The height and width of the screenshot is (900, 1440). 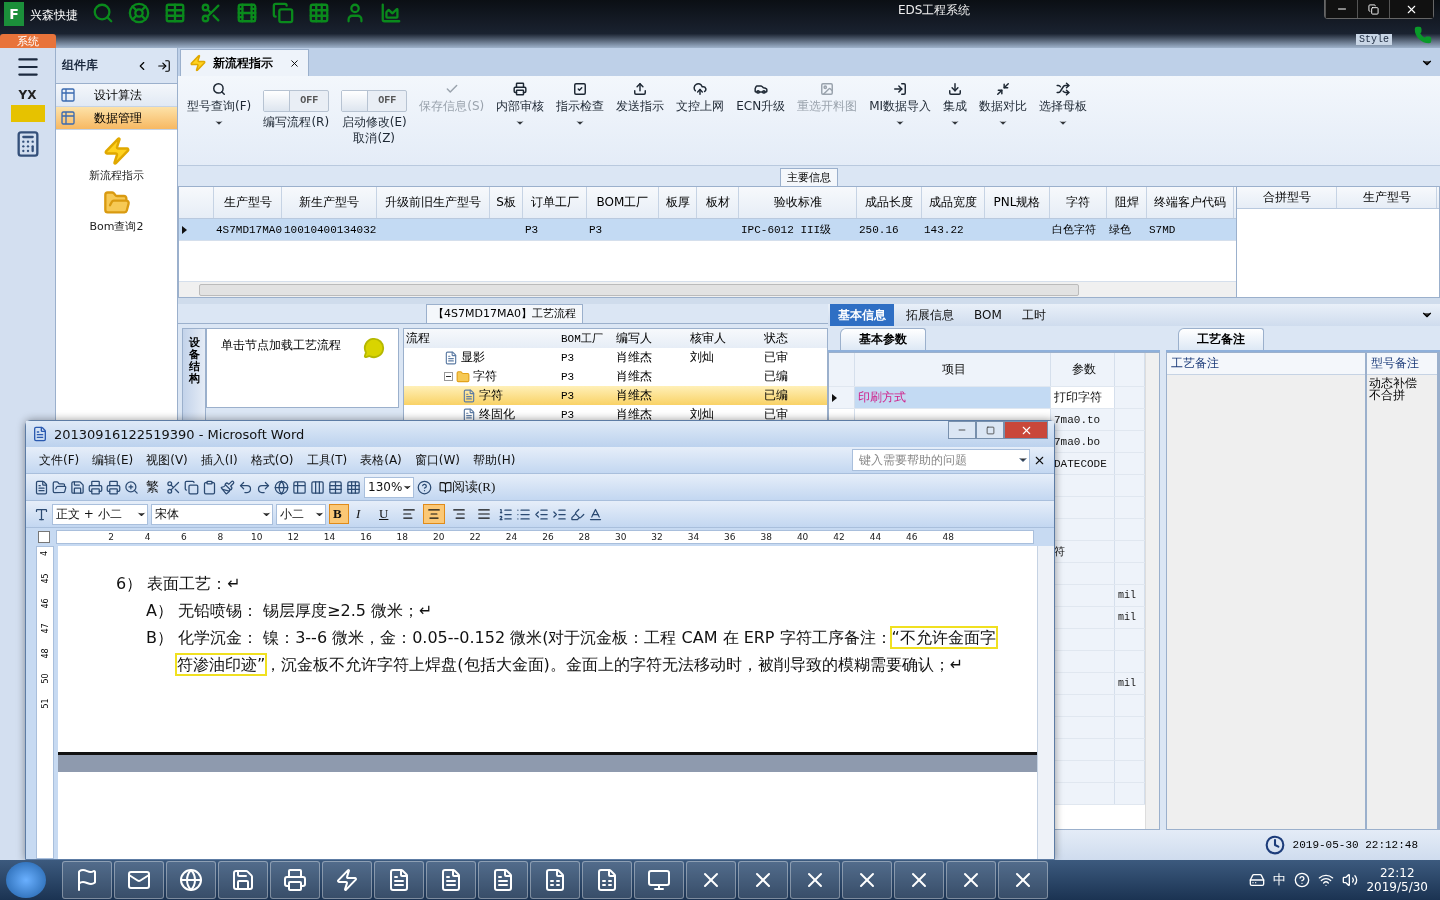 I want to click on open-folder-icon, so click(x=59, y=487).